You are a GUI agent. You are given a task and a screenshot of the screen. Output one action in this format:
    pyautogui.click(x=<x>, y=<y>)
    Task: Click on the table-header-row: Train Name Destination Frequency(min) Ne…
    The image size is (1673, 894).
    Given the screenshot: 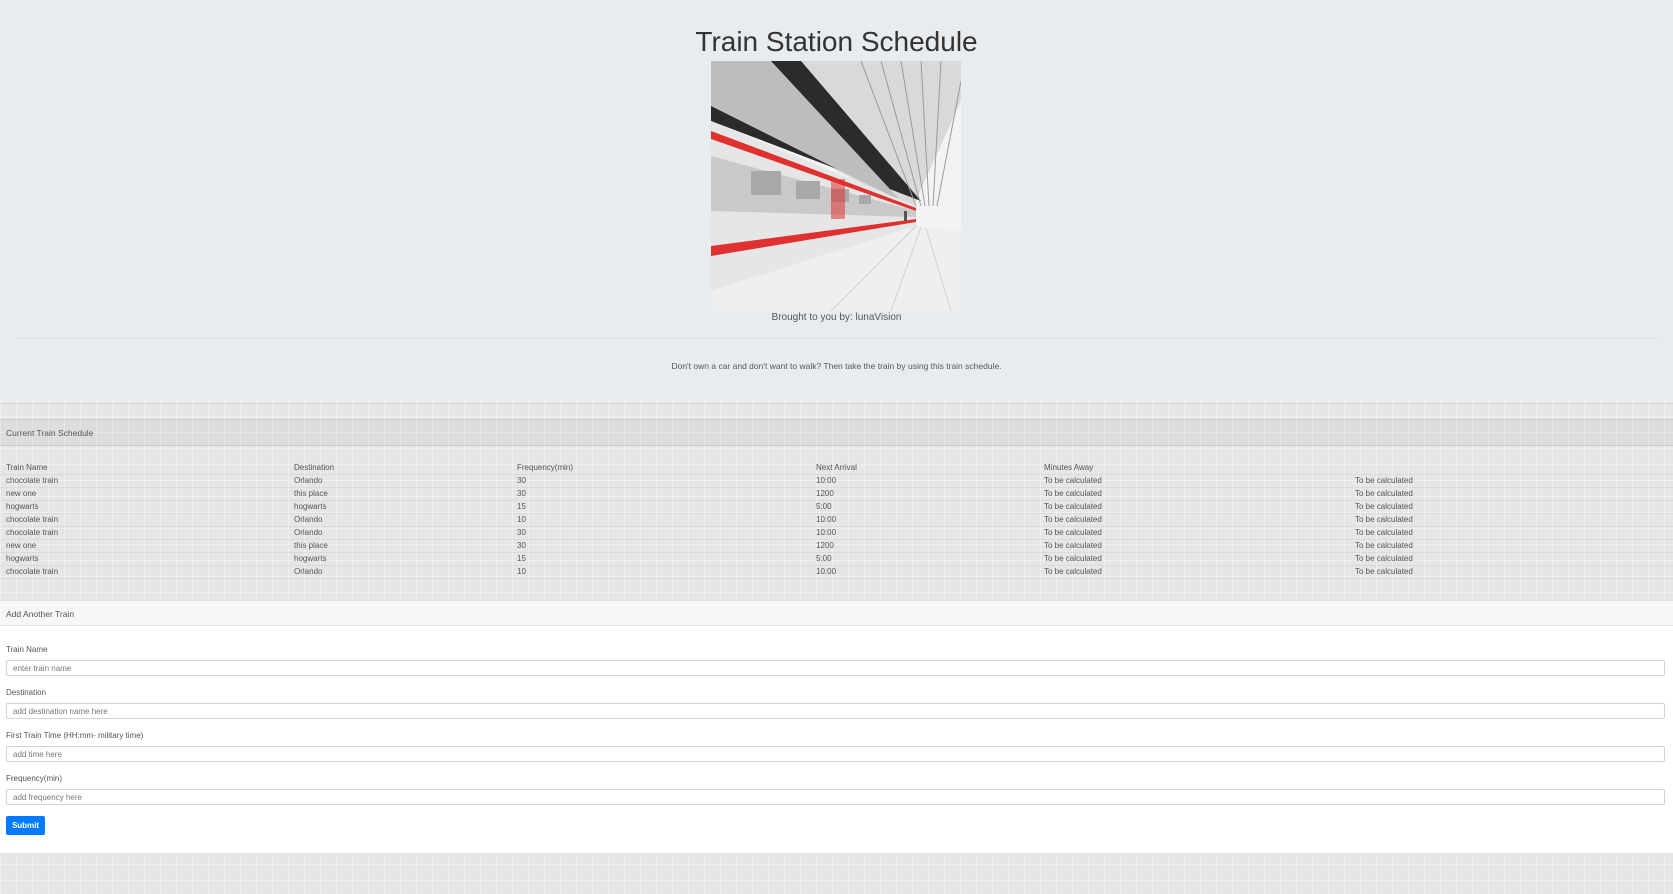 What is the action you would take?
    pyautogui.click(x=836, y=468)
    